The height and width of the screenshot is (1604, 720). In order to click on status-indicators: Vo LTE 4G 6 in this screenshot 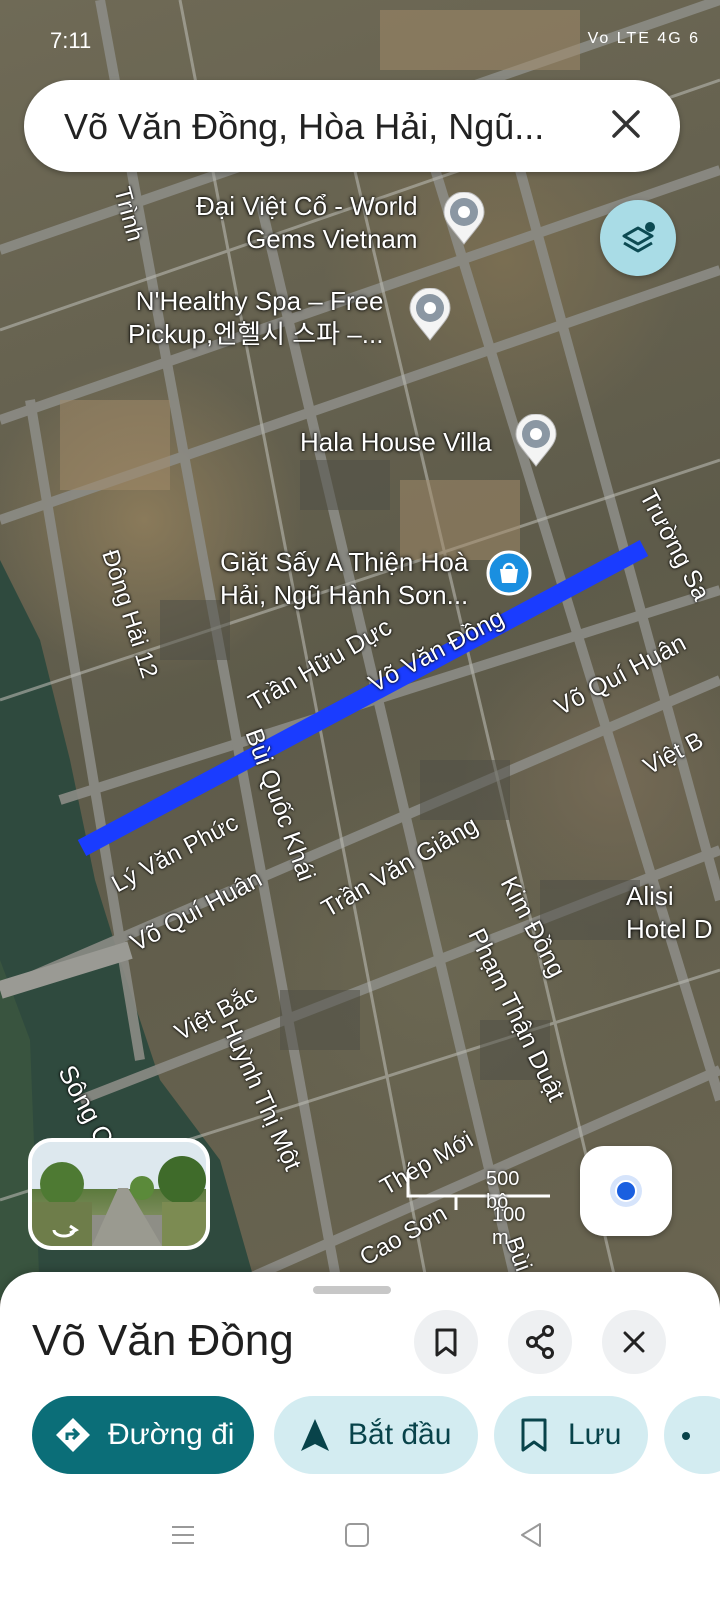, I will do `click(643, 38)`.